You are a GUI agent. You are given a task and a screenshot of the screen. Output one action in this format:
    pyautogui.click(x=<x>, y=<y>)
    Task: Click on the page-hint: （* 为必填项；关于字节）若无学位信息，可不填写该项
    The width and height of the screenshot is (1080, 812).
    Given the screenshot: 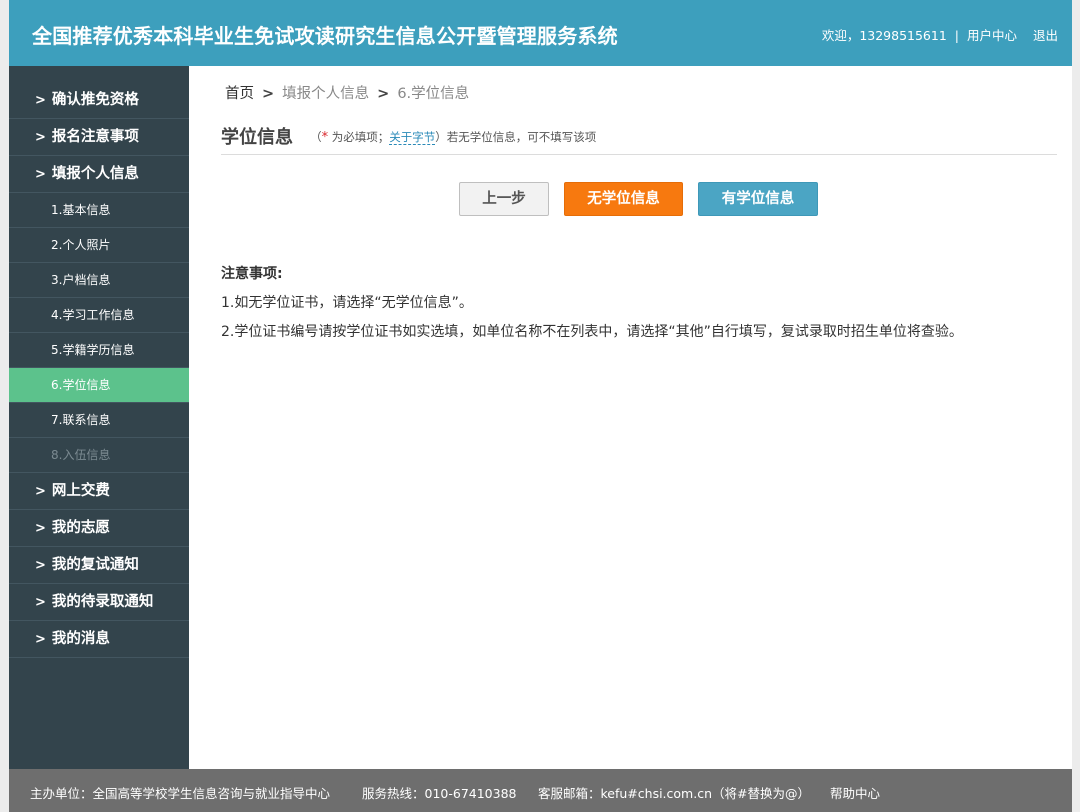 What is the action you would take?
    pyautogui.click(x=453, y=134)
    